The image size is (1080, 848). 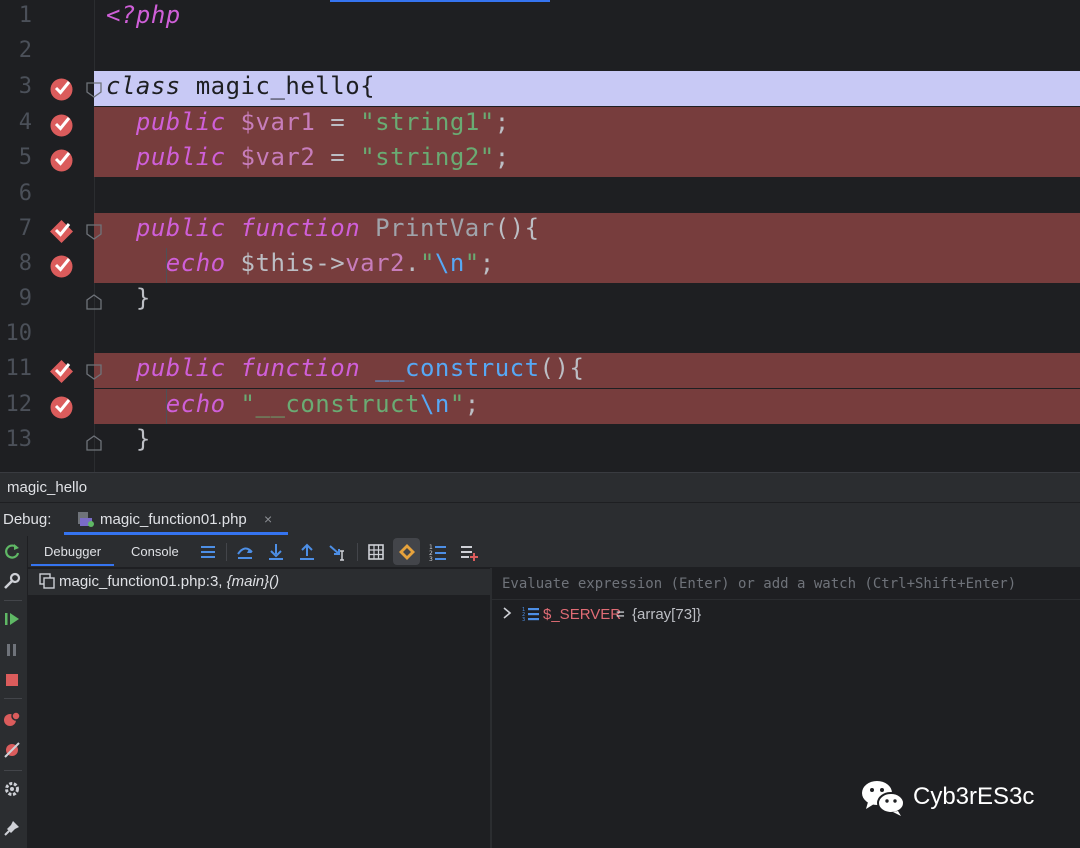 What do you see at coordinates (469, 552) in the screenshot?
I see `add-watch-icon` at bounding box center [469, 552].